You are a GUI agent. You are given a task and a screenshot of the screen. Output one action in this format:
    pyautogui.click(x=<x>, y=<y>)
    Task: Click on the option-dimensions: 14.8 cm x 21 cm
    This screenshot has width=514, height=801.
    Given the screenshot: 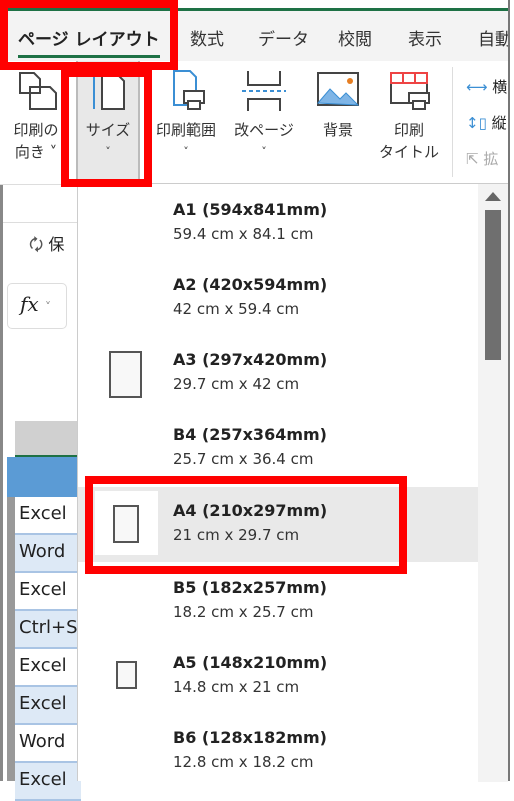 What is the action you would take?
    pyautogui.click(x=236, y=687)
    